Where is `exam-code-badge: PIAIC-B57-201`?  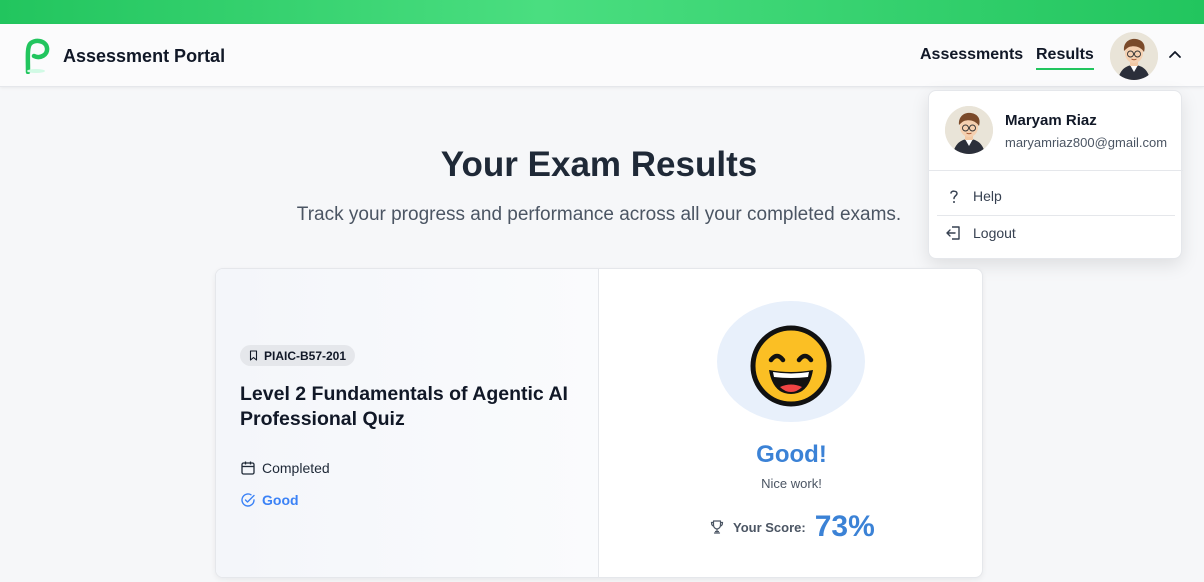 exam-code-badge: PIAIC-B57-201 is located at coordinates (298, 355).